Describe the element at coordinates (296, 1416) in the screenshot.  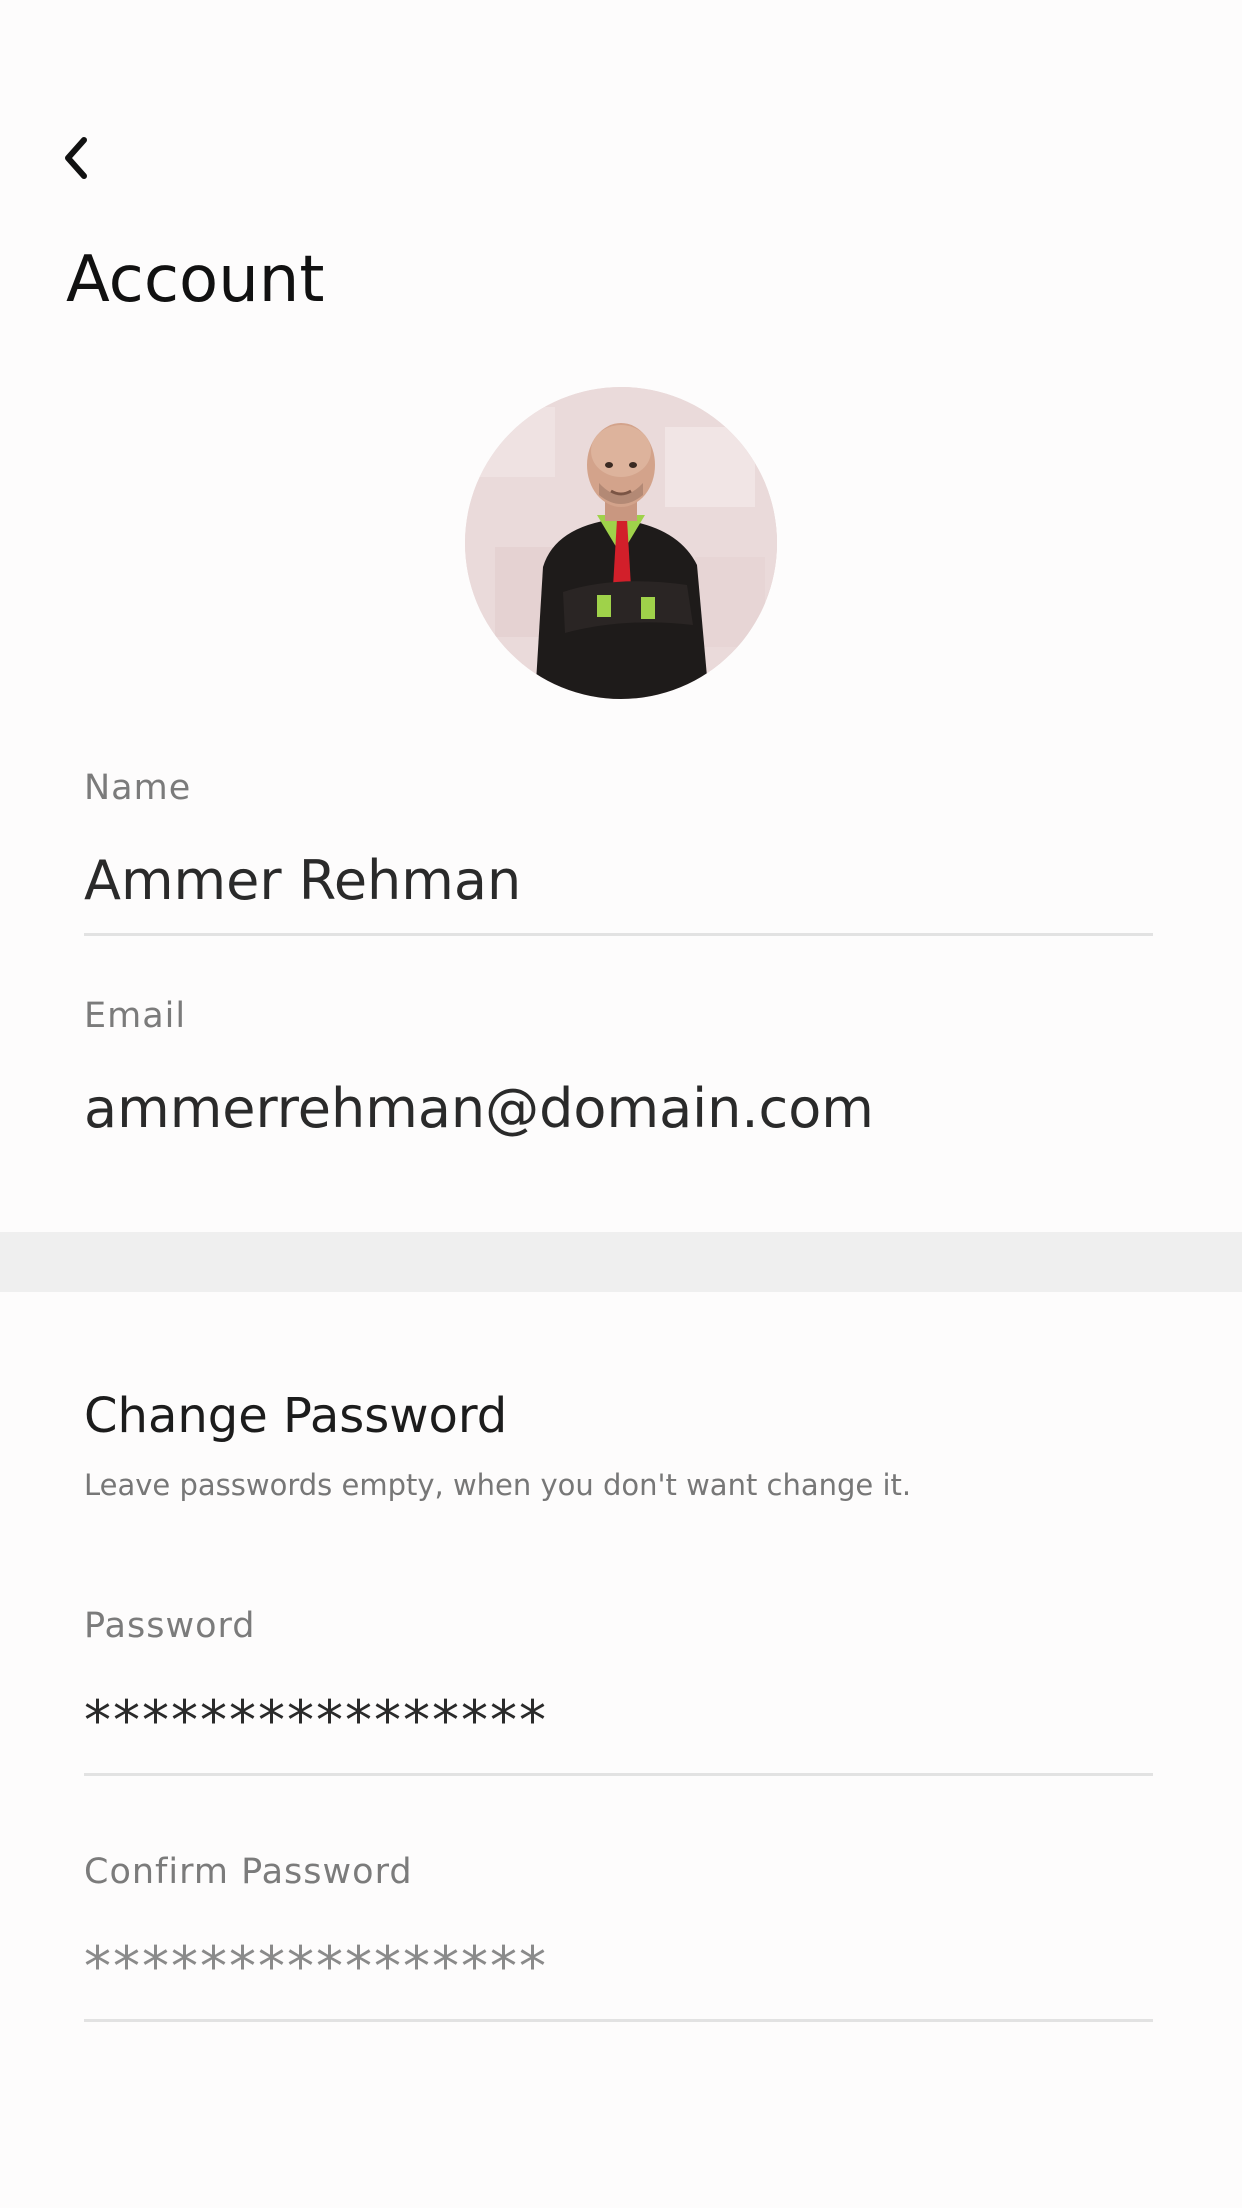
I see `change-password-heading: Change Password` at that location.